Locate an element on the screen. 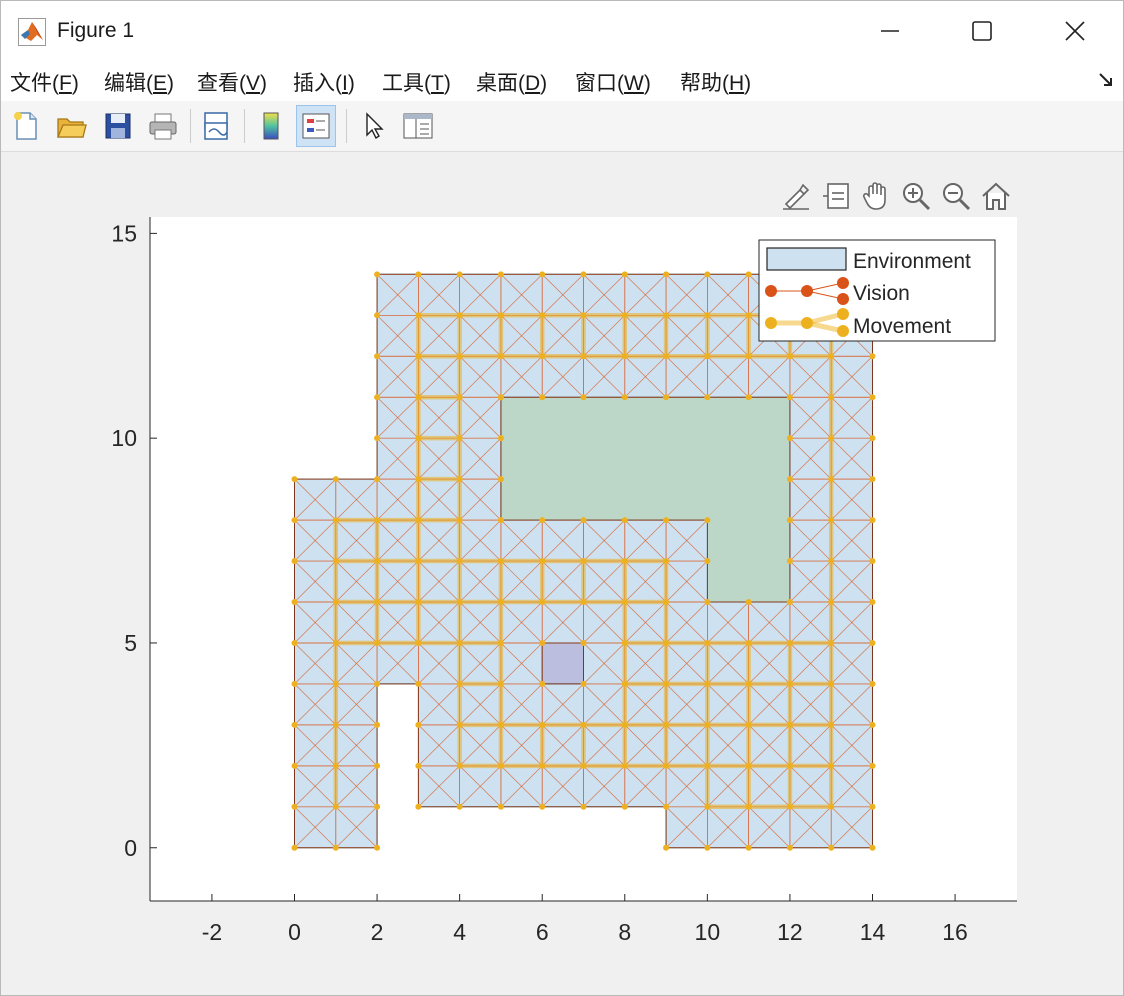  brush-button is located at coordinates (796, 196).